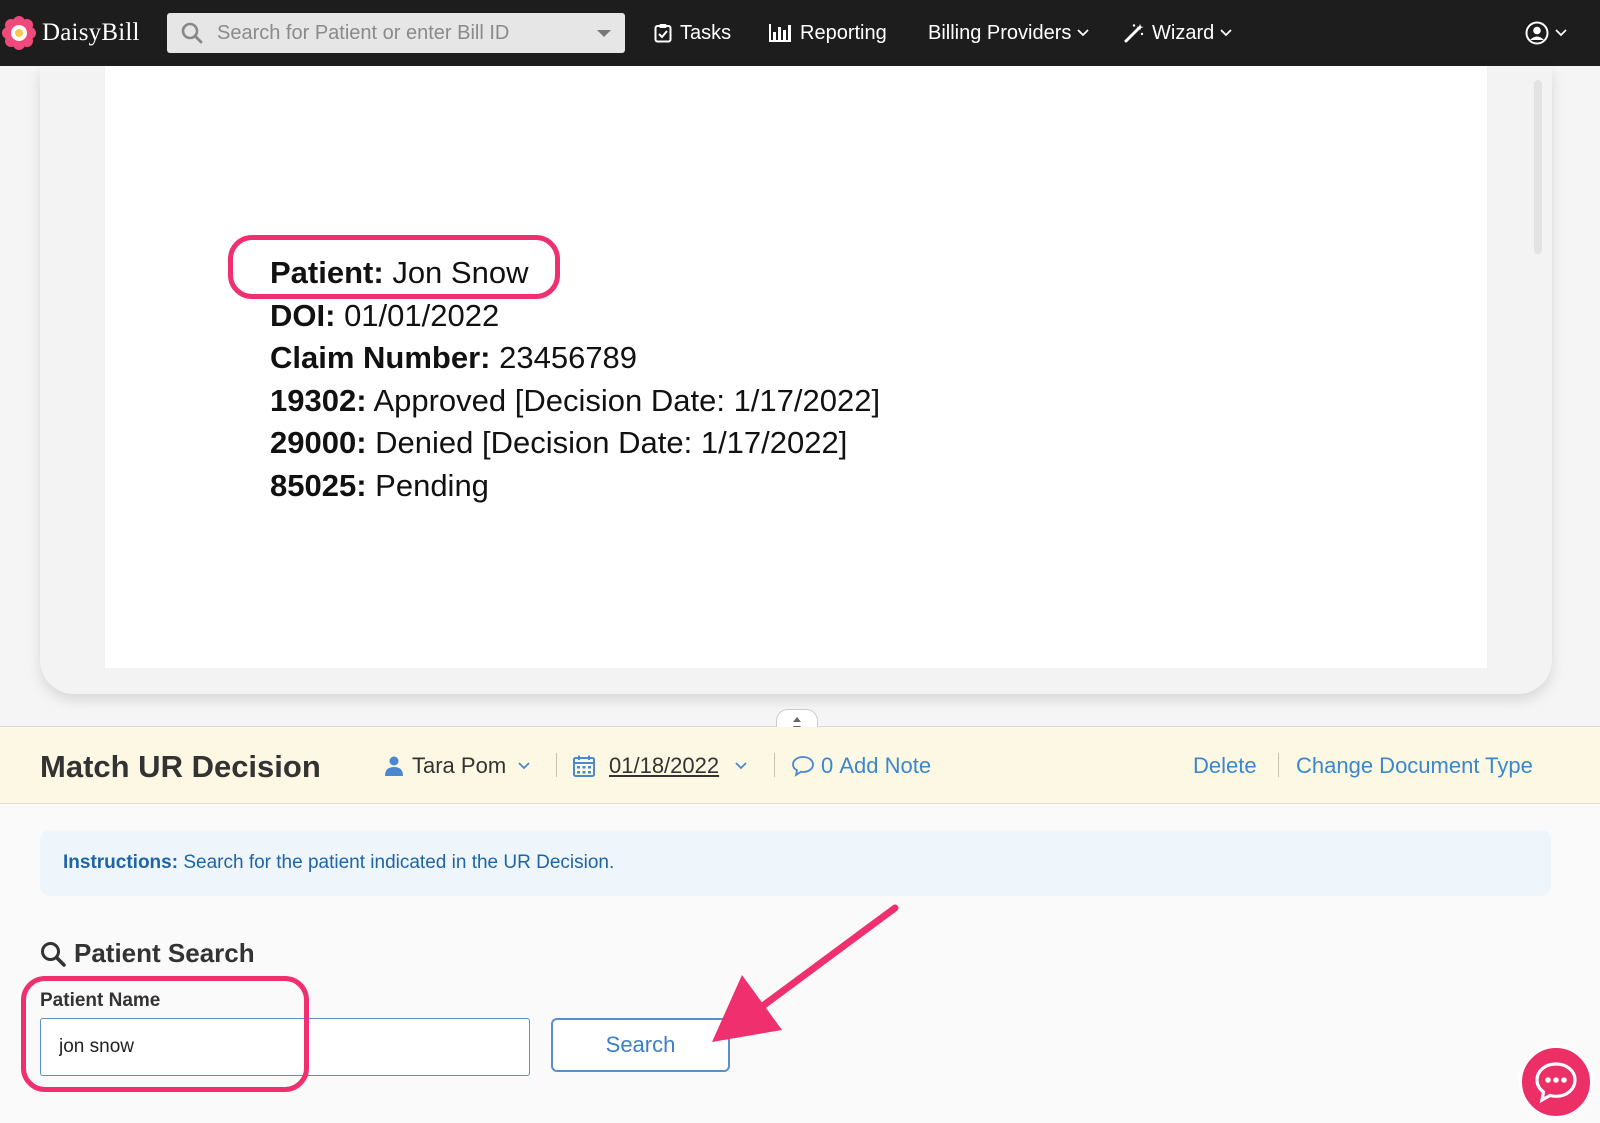 This screenshot has width=1600, height=1123. Describe the element at coordinates (379, 485) in the screenshot. I see `doc-line-85025: 85025: Pending` at that location.